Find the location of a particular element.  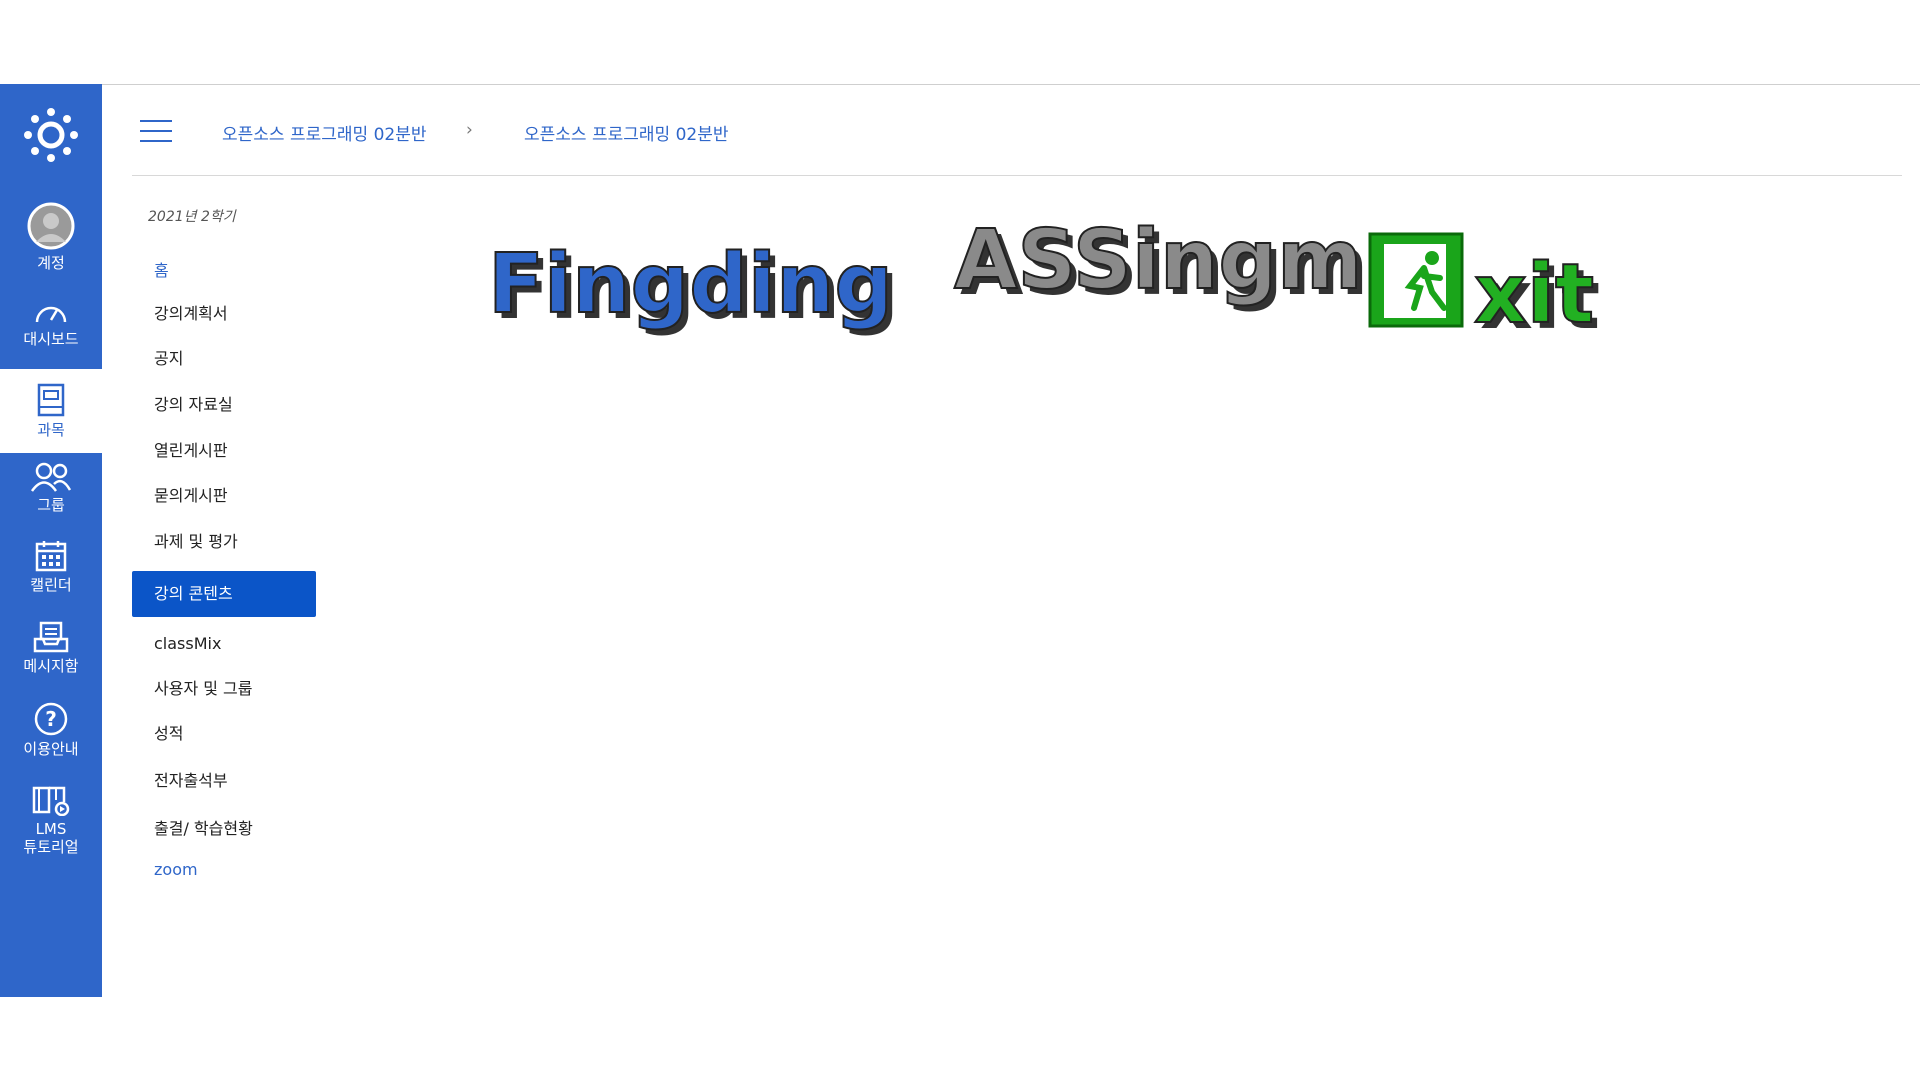

nav-label: 대시보드 is located at coordinates (51, 339).